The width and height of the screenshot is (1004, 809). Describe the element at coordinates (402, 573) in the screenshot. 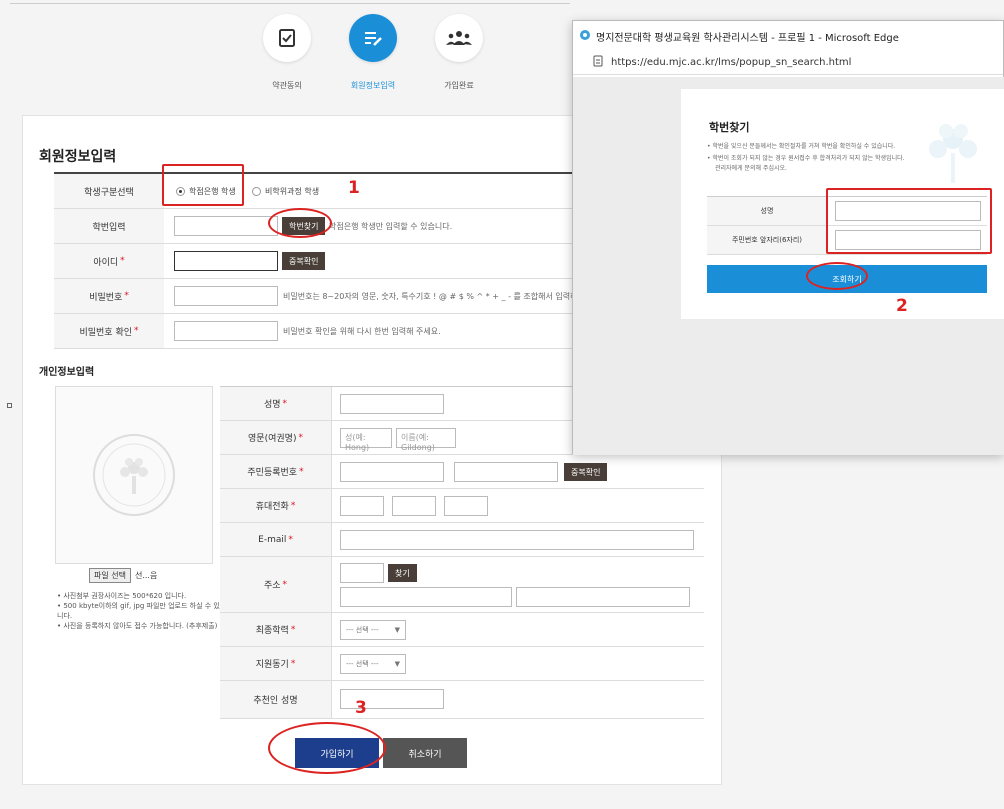

I see `address-find-button: 찾기` at that location.